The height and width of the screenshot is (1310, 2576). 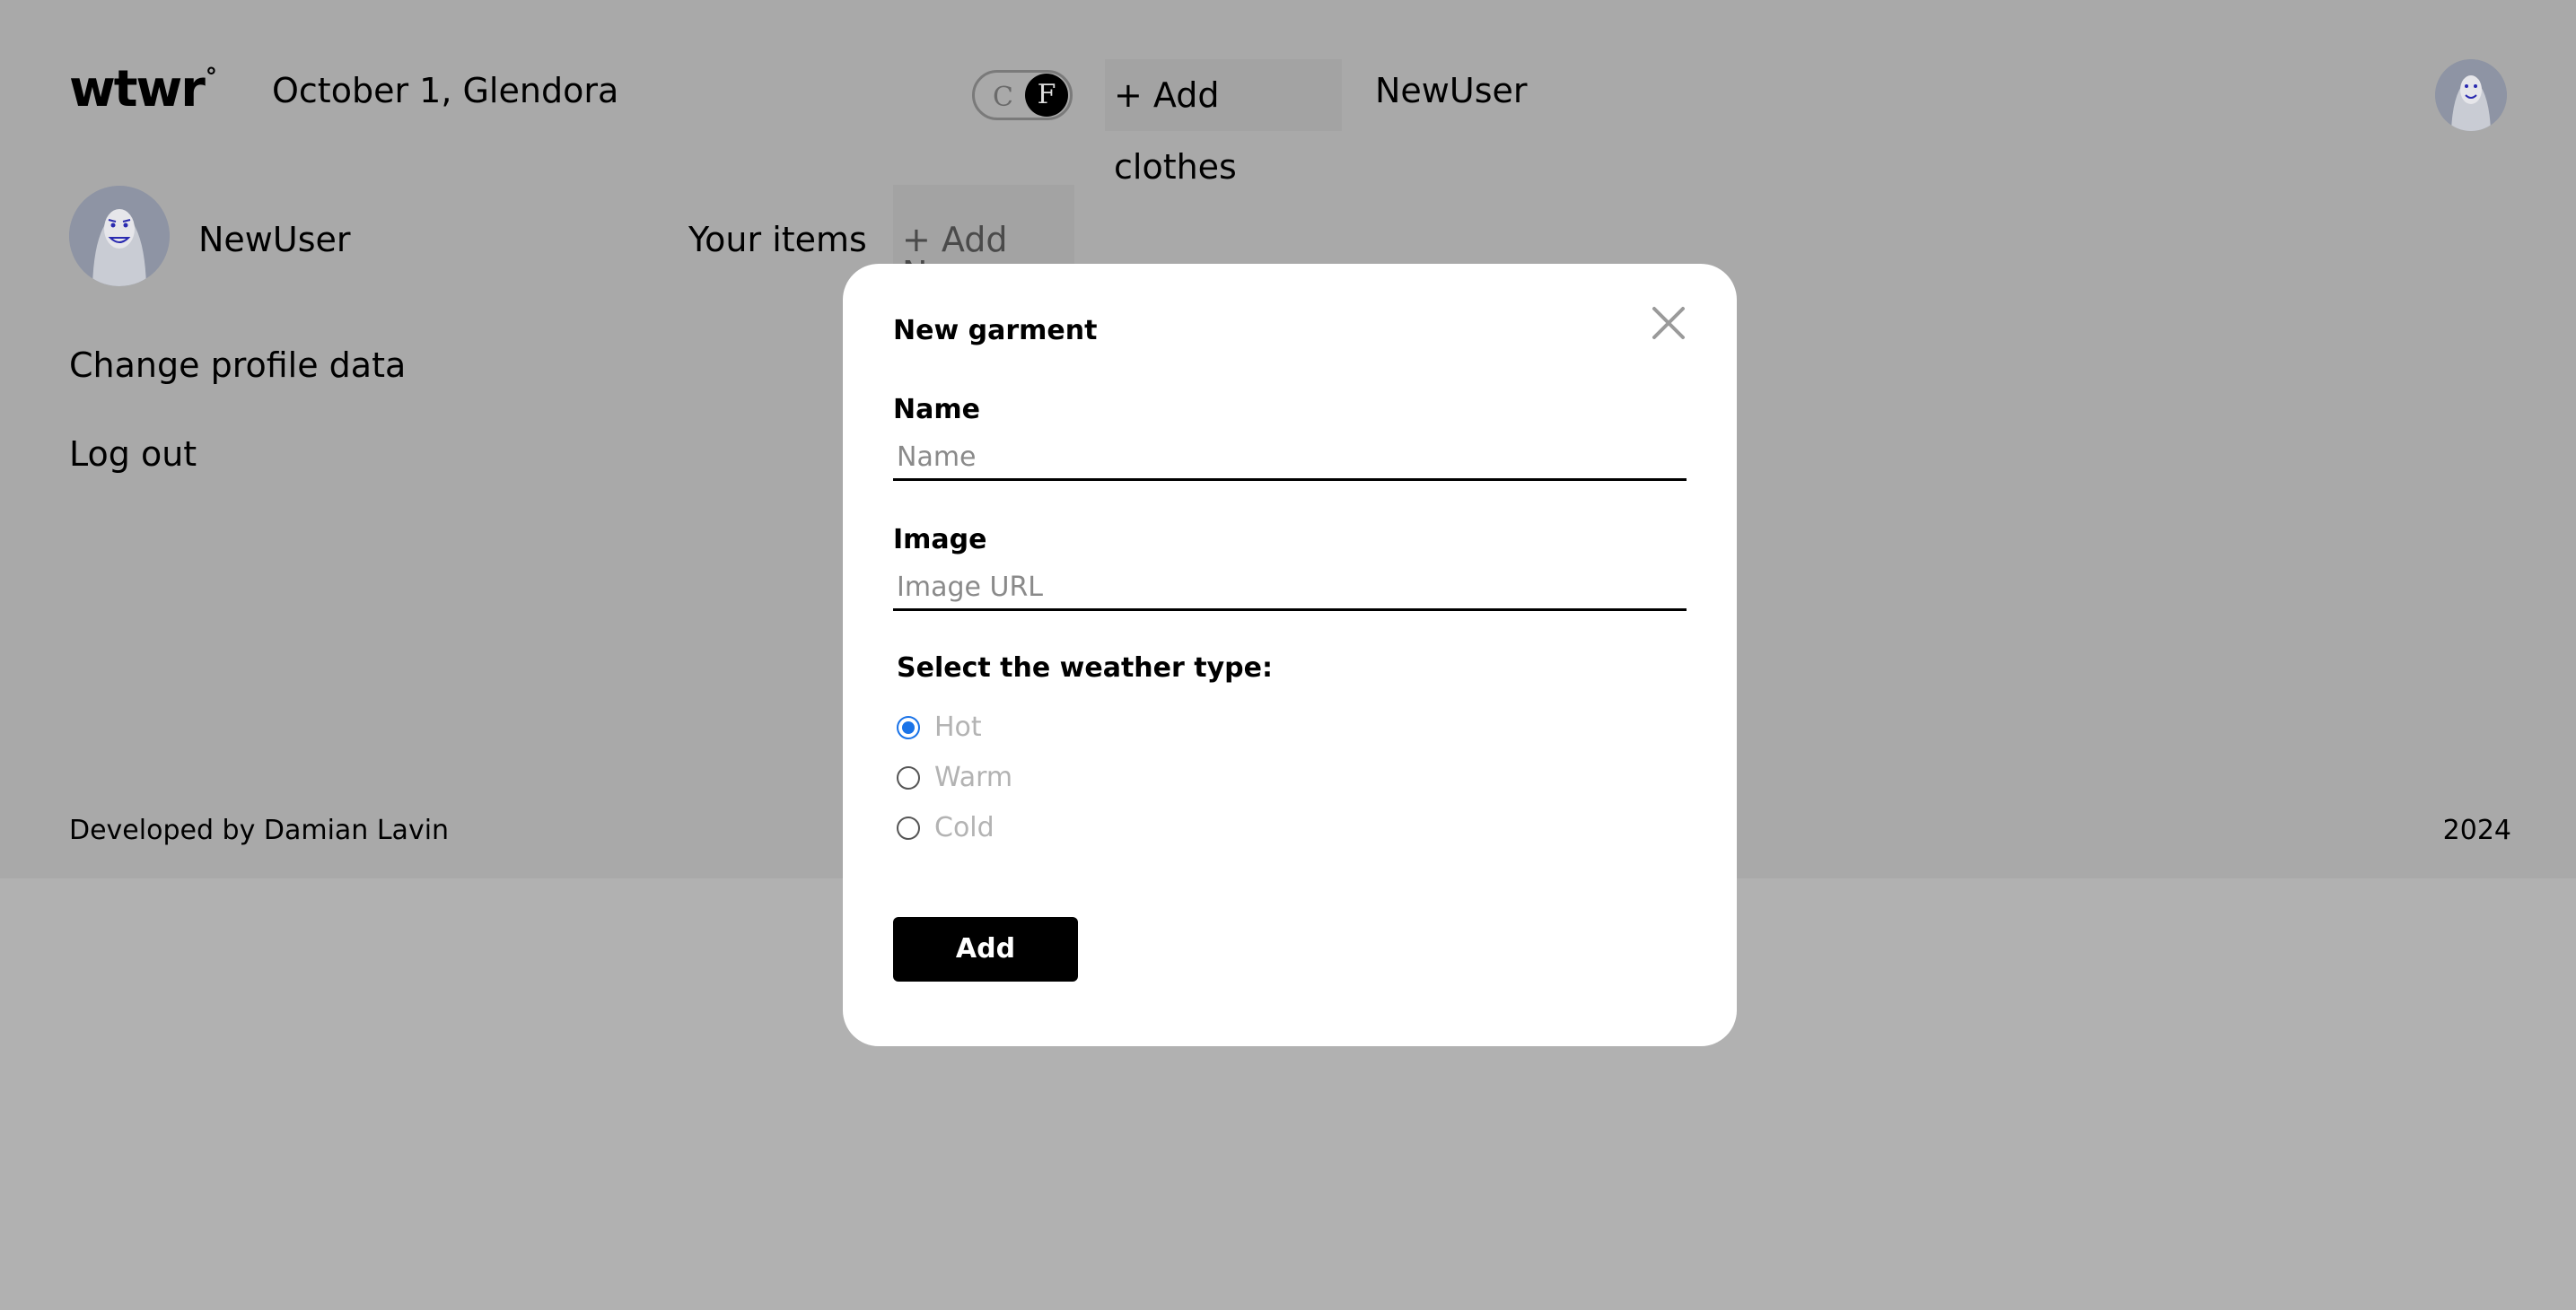 What do you see at coordinates (143, 89) in the screenshot?
I see `logo: wtwr°` at bounding box center [143, 89].